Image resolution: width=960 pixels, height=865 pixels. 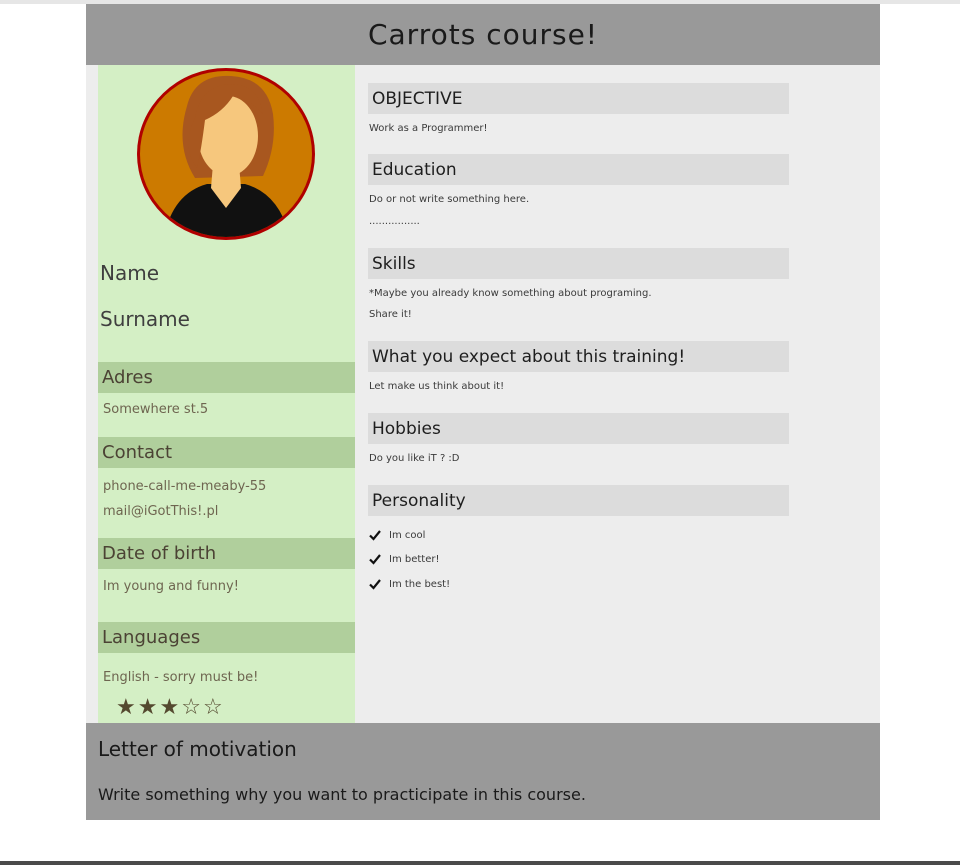 What do you see at coordinates (161, 511) in the screenshot?
I see `contact-email: mail@iGotThis!.pl` at bounding box center [161, 511].